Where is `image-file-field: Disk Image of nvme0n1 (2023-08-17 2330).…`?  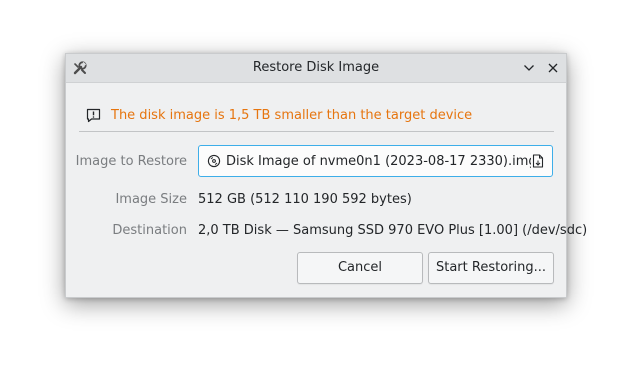
image-file-field: Disk Image of nvme0n1 (2023-08-17 2330).… is located at coordinates (375, 161).